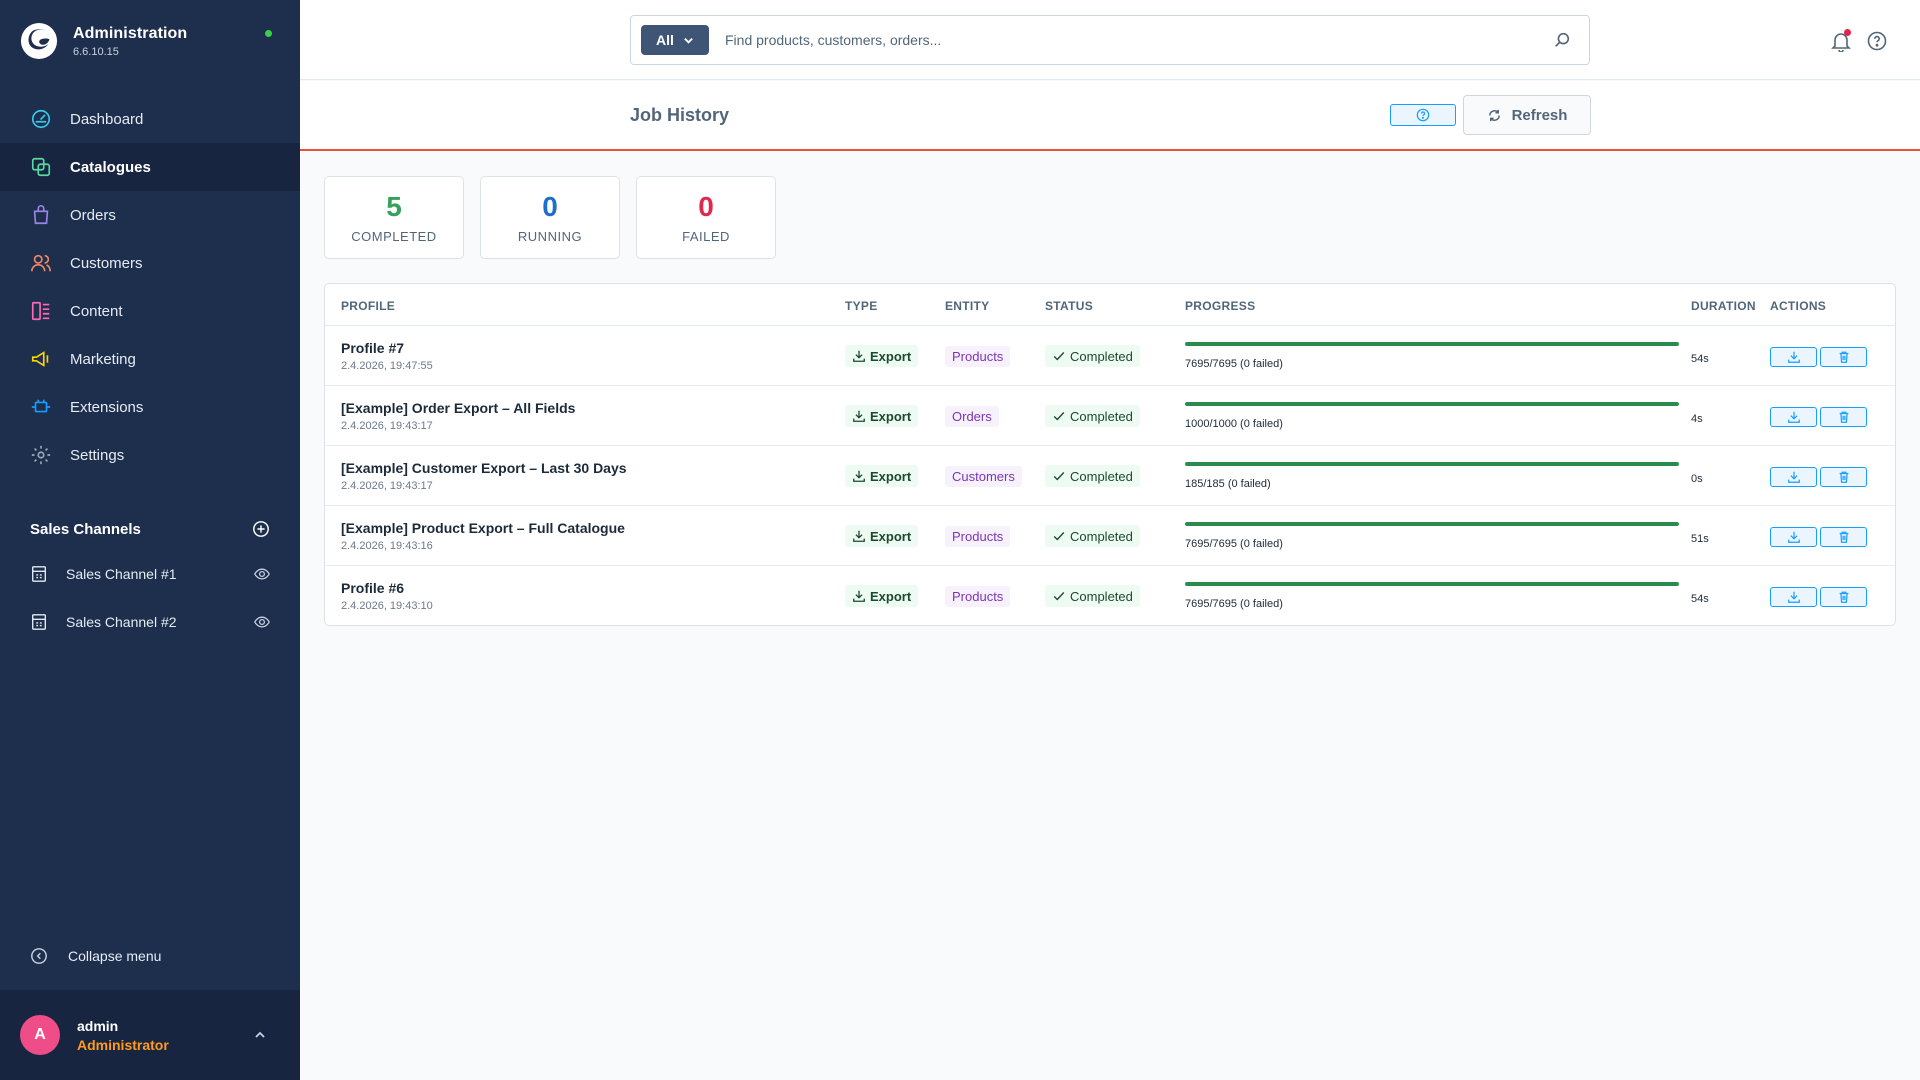 This screenshot has height=1080, width=1920. I want to click on chevron-left-circle-icon, so click(39, 956).